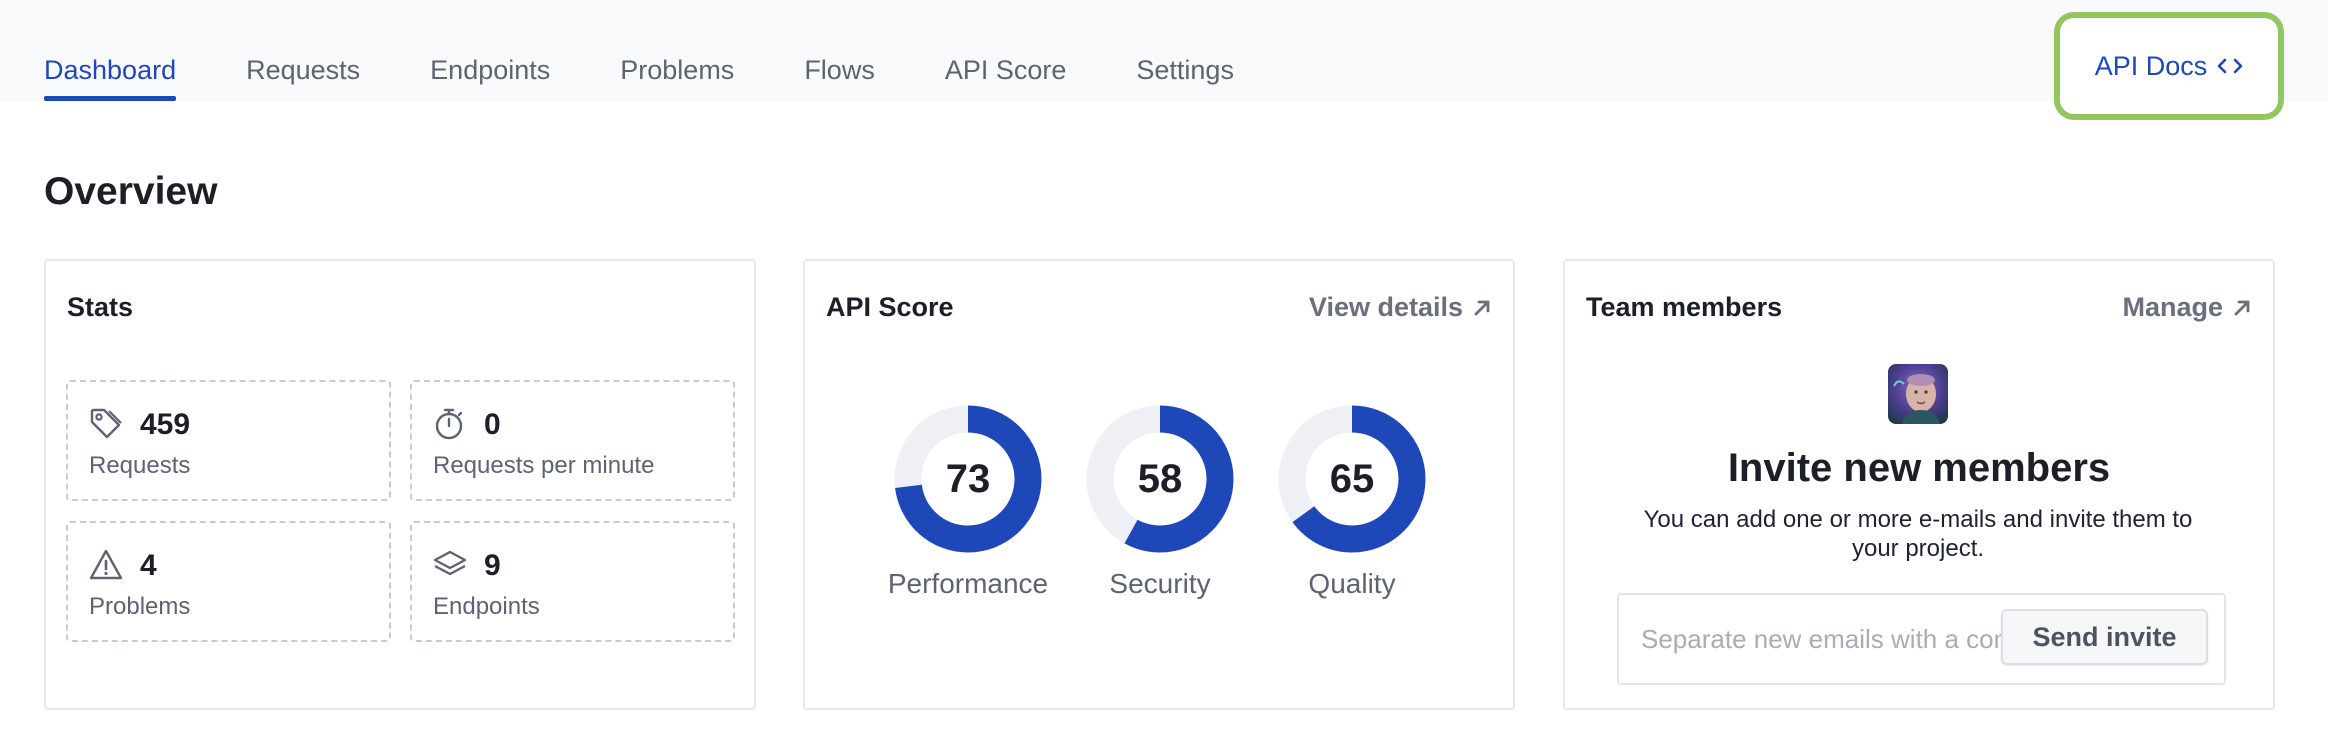 The height and width of the screenshot is (748, 2328). I want to click on team-members-title: Team members, so click(1684, 307).